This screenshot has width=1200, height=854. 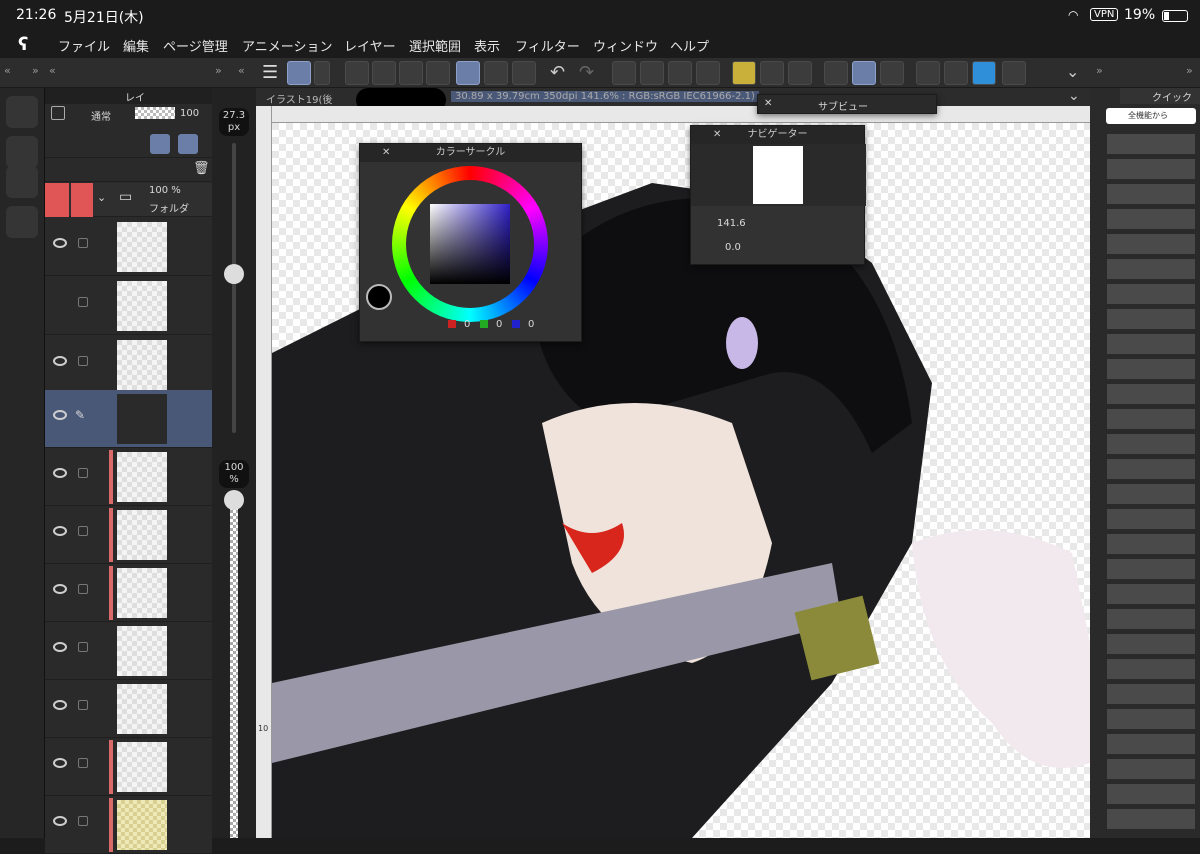 I want to click on eraser-pen-button, so click(x=892, y=73).